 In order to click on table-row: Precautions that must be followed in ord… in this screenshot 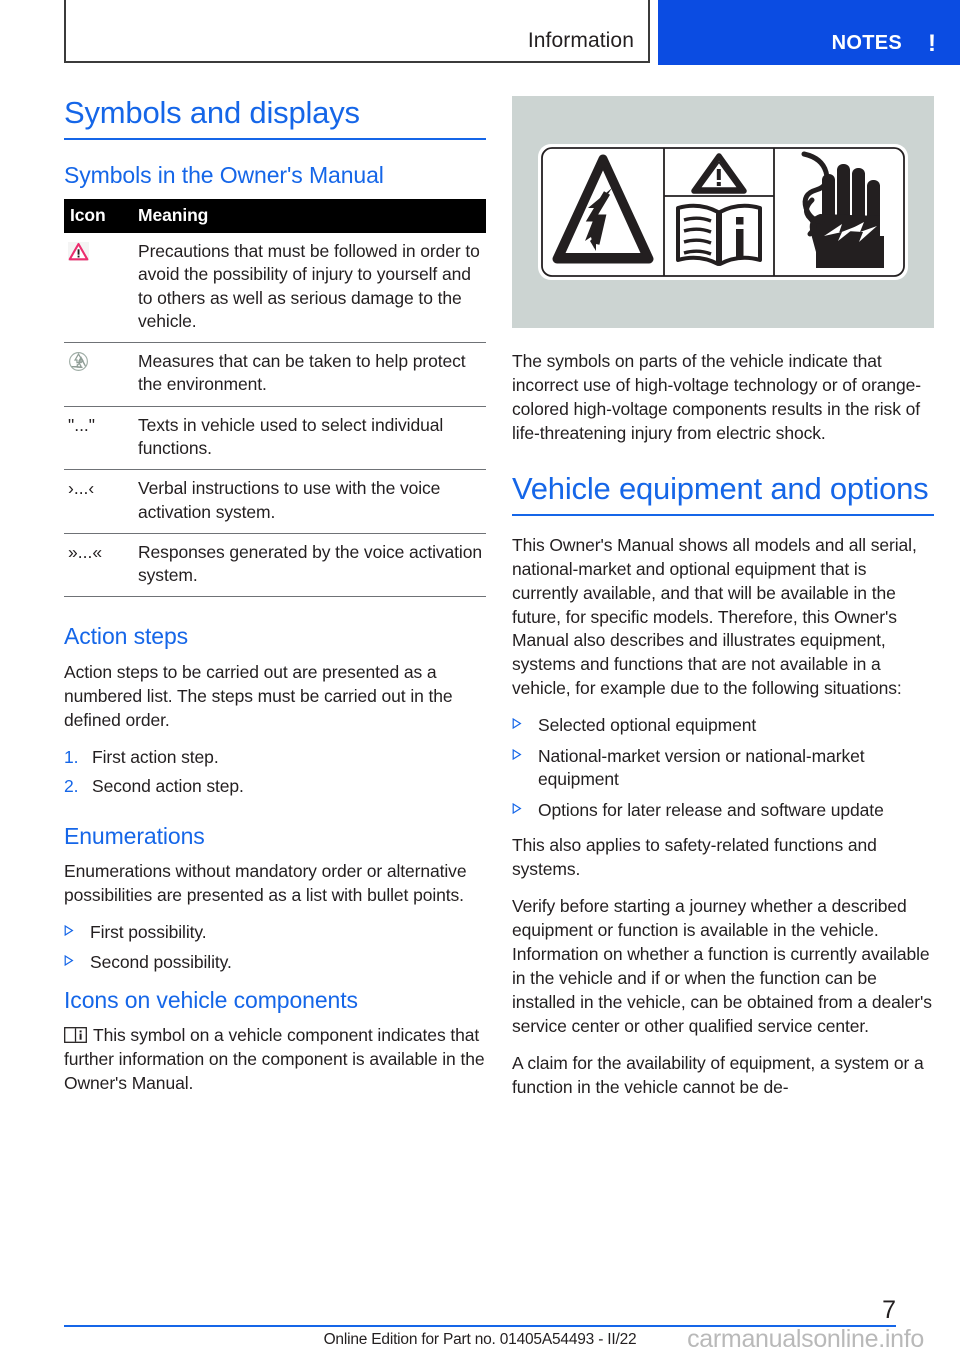, I will do `click(275, 288)`.